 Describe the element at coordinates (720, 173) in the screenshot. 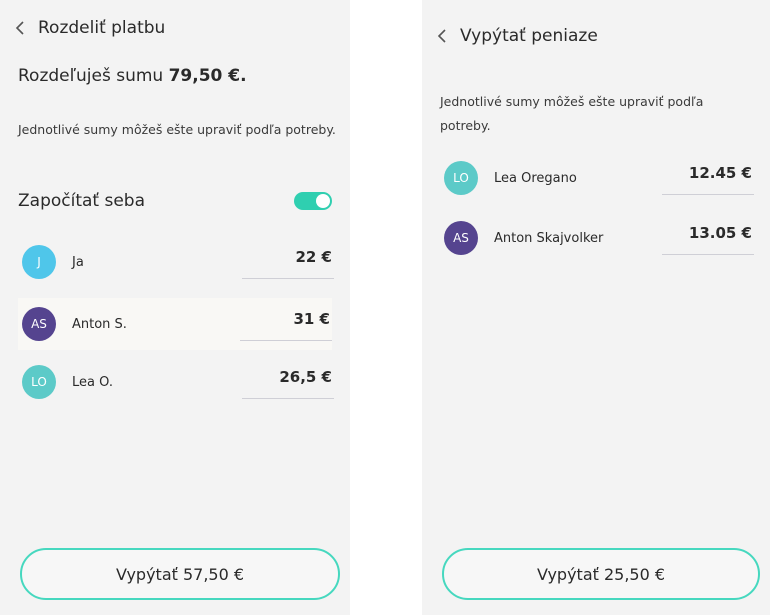

I see `amount-value: 12.45 €` at that location.